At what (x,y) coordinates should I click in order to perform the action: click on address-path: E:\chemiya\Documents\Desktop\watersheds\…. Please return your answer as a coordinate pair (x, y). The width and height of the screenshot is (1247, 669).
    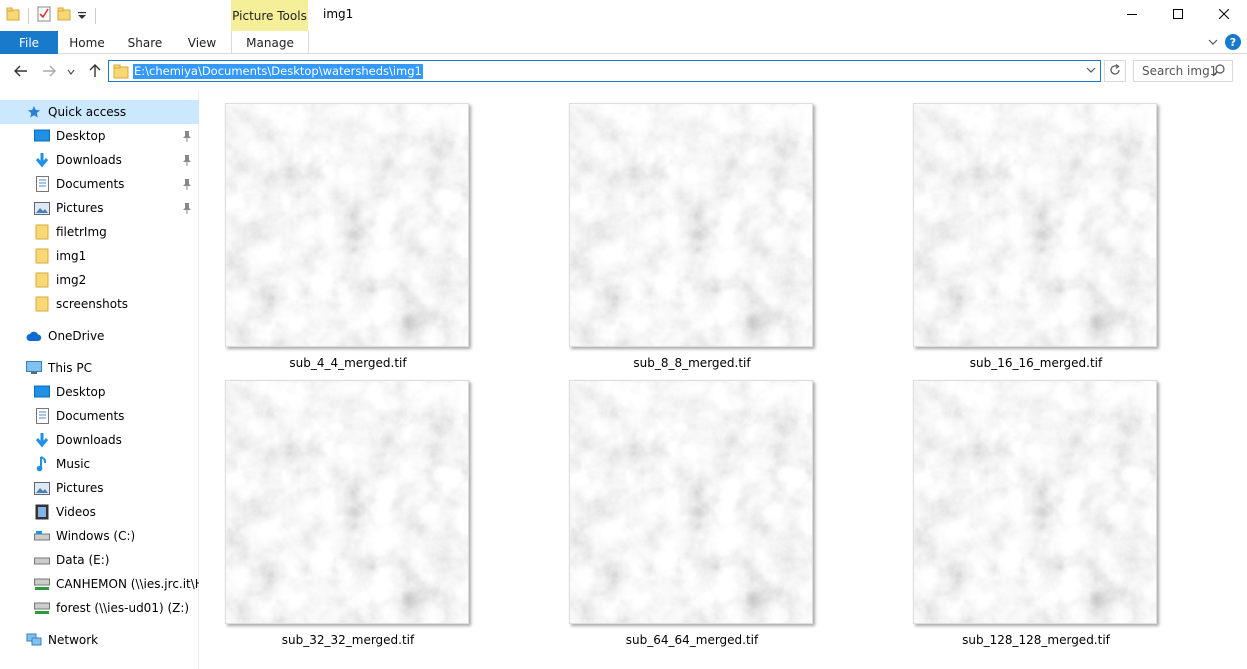
    Looking at the image, I should click on (278, 71).